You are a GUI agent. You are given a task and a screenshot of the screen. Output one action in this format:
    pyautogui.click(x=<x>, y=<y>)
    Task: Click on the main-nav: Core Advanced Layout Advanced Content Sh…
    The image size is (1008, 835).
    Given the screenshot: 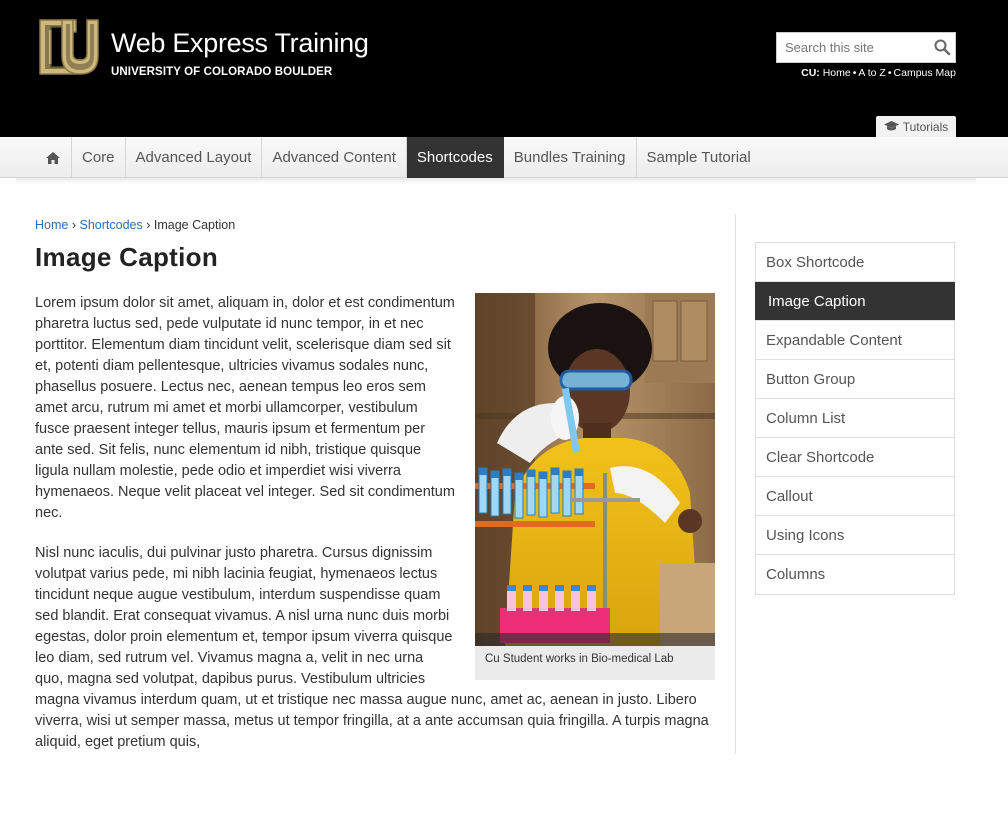 What is the action you would take?
    pyautogui.click(x=504, y=157)
    